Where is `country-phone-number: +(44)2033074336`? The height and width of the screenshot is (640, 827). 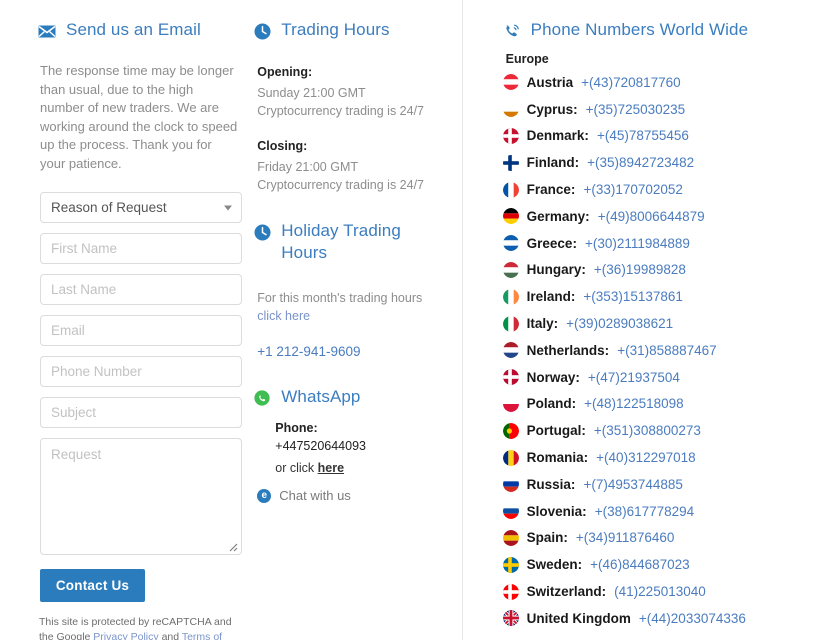 country-phone-number: +(44)2033074336 is located at coordinates (692, 618).